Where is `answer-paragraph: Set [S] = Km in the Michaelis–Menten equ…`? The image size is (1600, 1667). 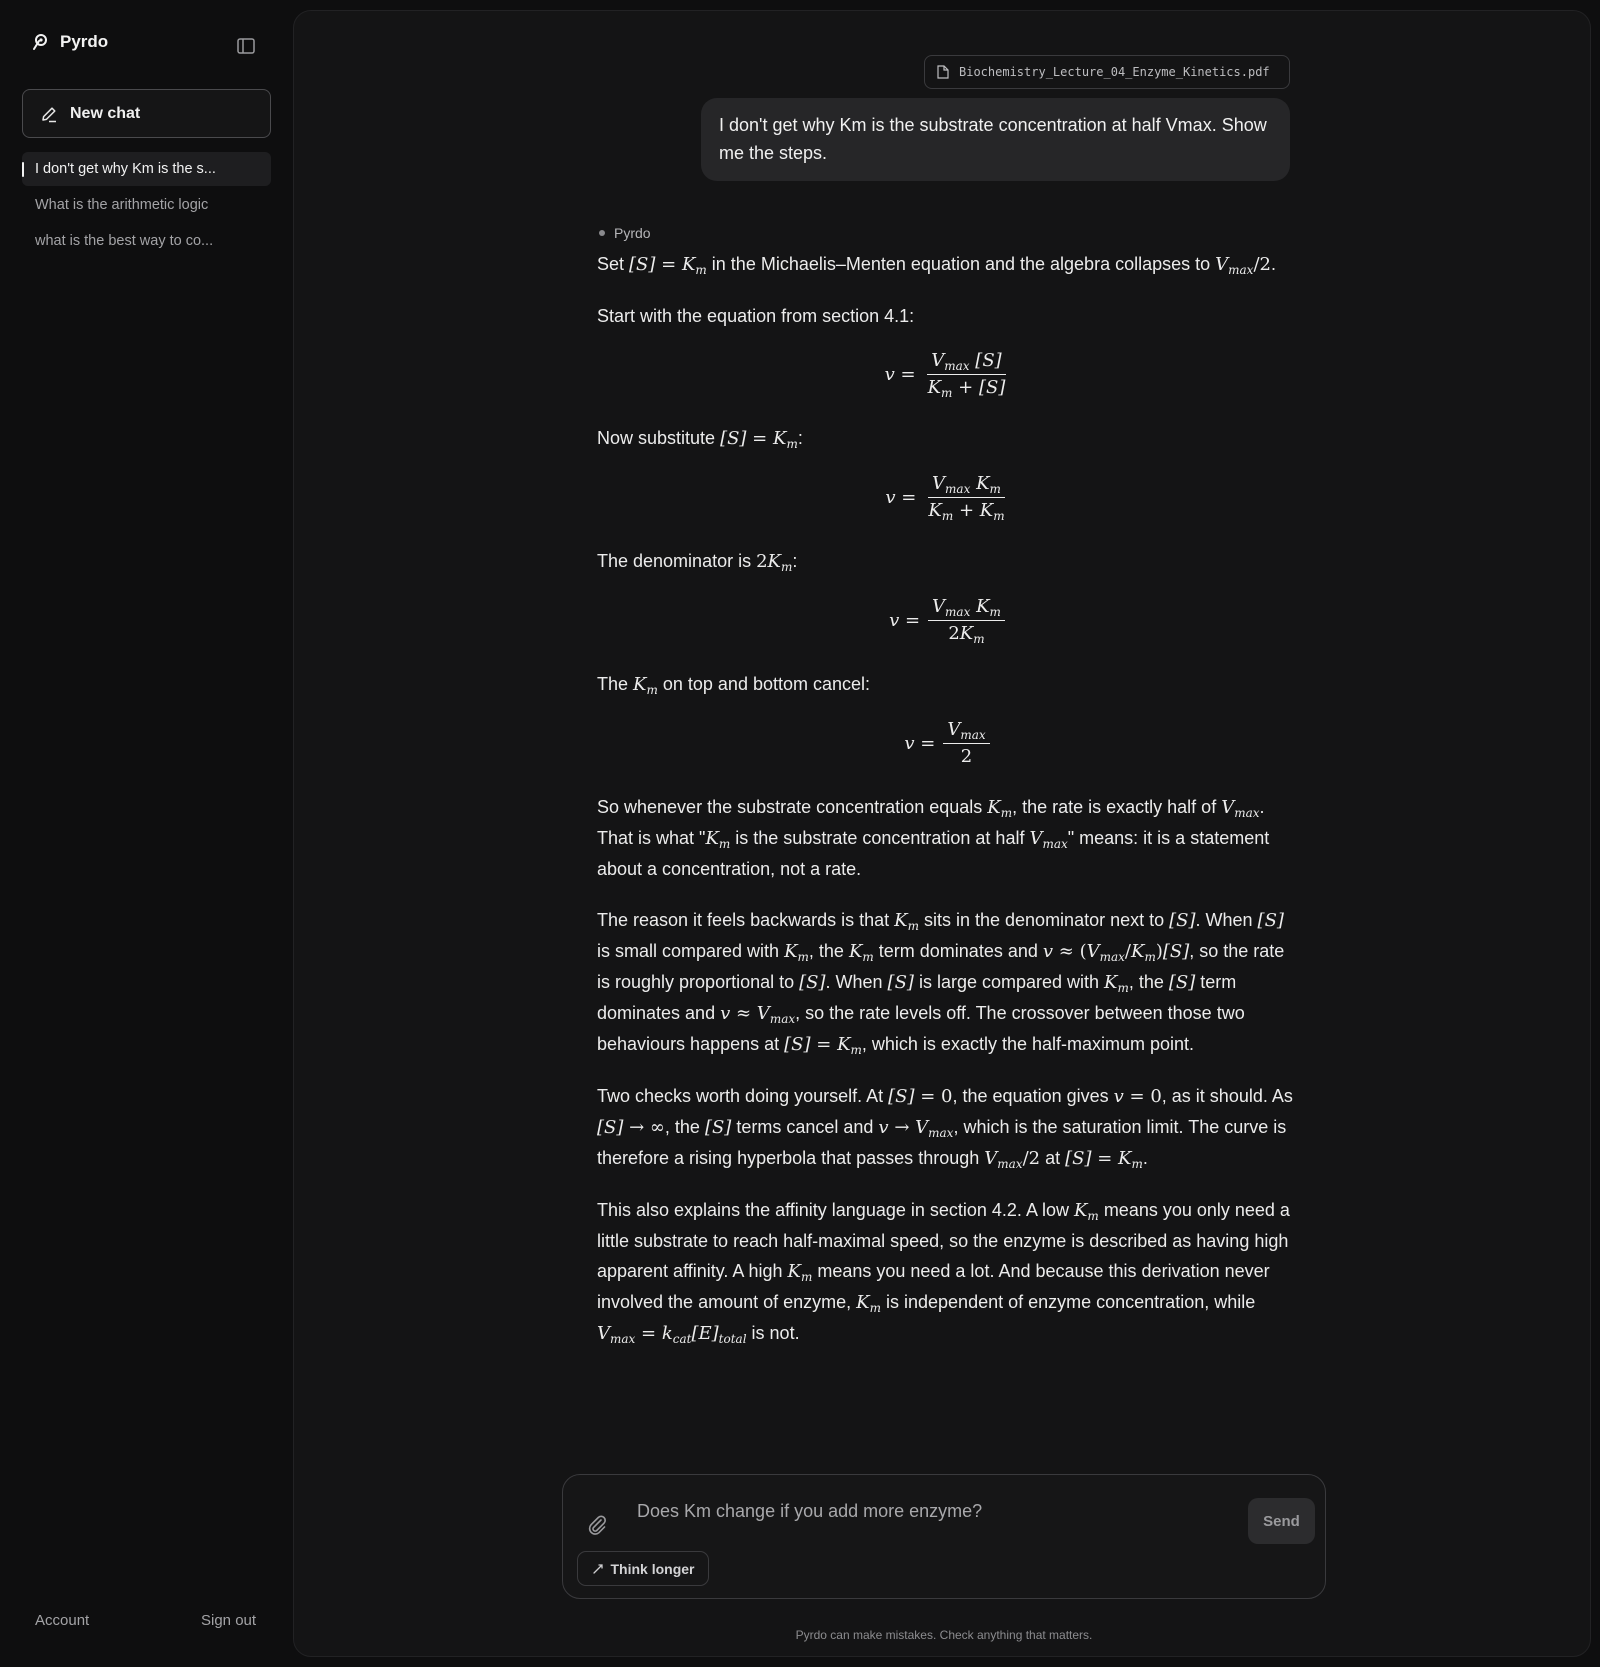
answer-paragraph: Set [S] = Km in the Michaelis–Menten equ… is located at coordinates (936, 265).